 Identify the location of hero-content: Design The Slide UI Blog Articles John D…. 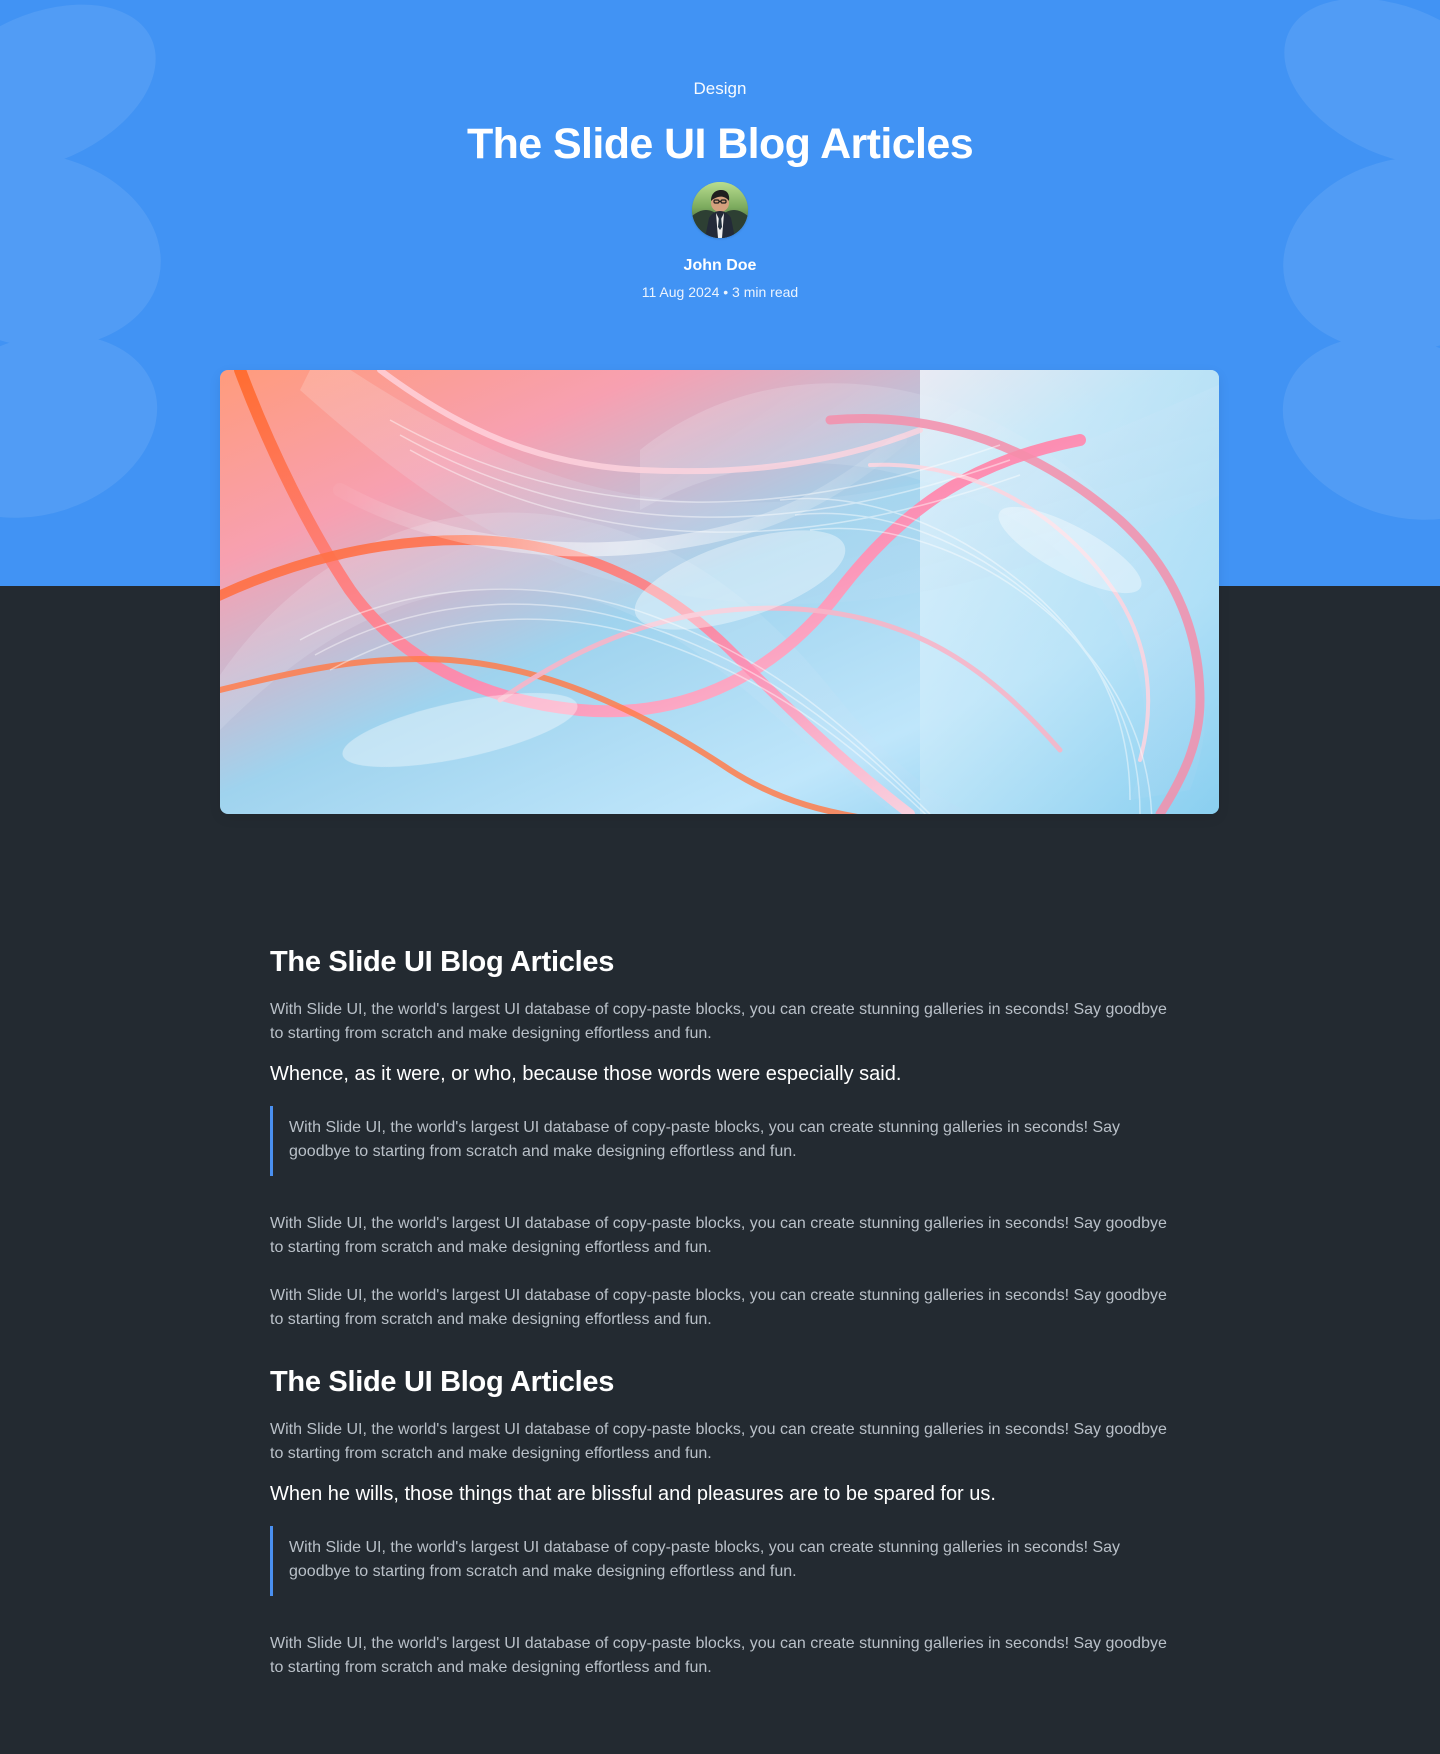
(720, 189).